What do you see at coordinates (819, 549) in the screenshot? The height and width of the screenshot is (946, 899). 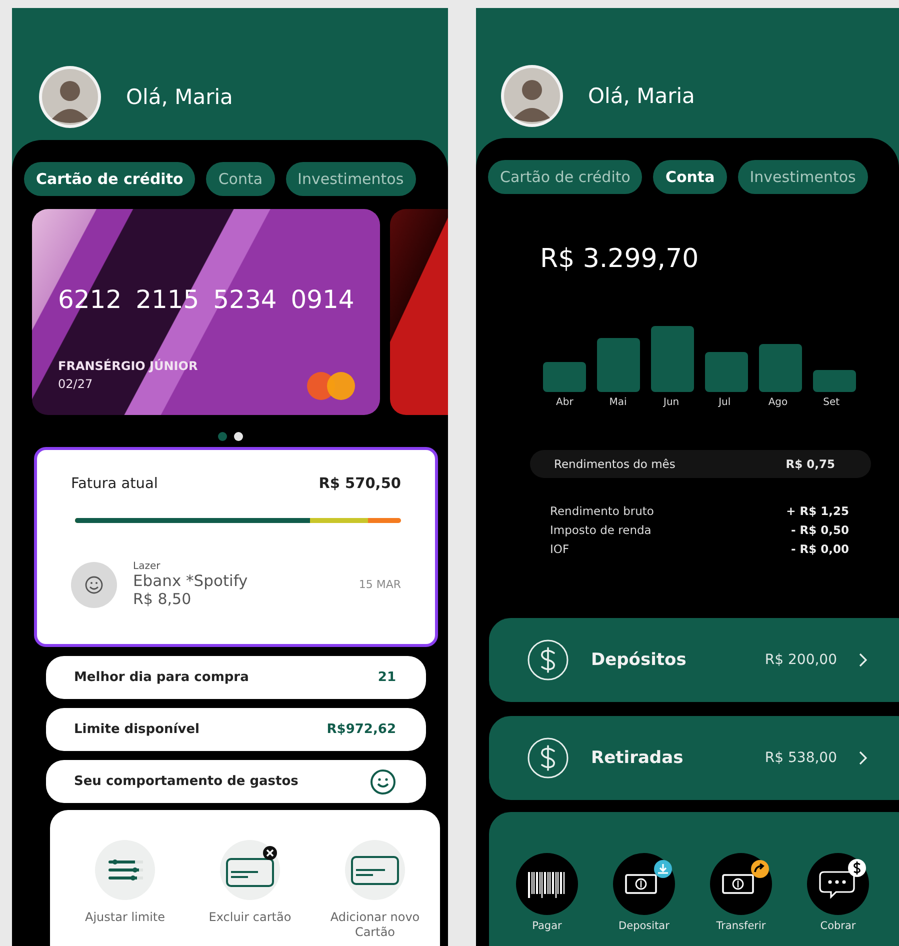 I see `breakdown-value: - R$ 0,00` at bounding box center [819, 549].